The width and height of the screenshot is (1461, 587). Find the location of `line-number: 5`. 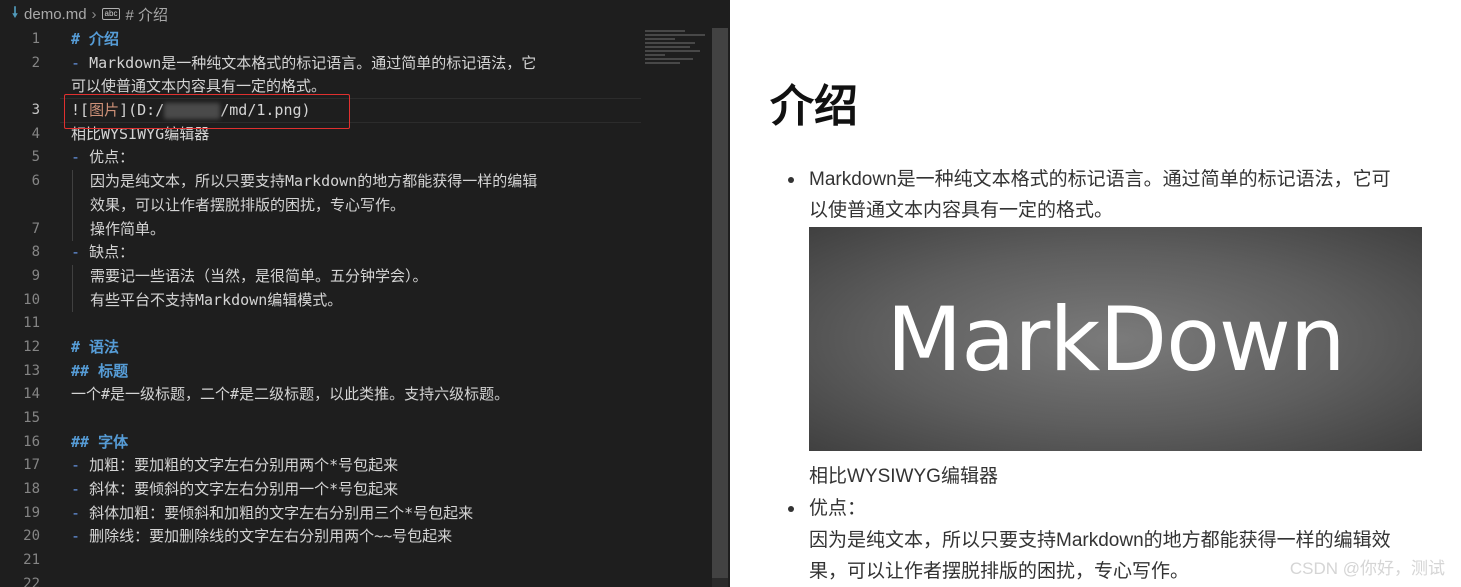

line-number: 5 is located at coordinates (35, 157).